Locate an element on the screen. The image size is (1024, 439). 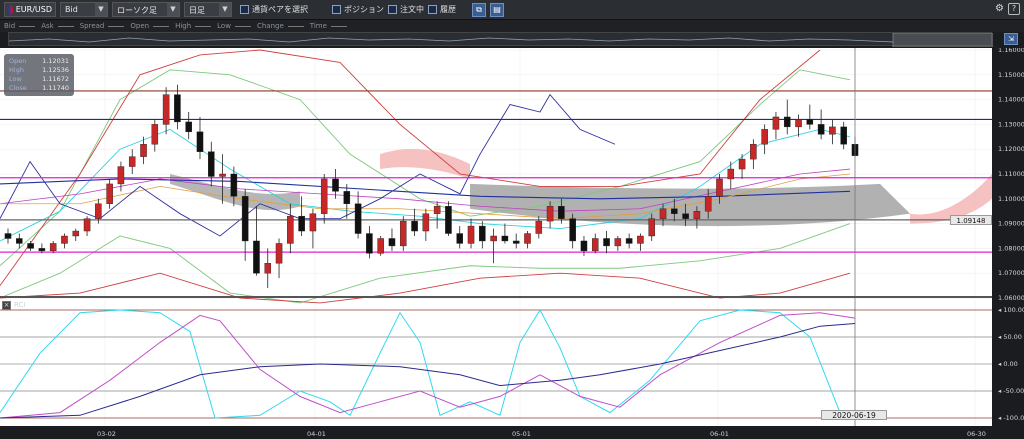
history-toggle: 履歴 is located at coordinates (442, 9).